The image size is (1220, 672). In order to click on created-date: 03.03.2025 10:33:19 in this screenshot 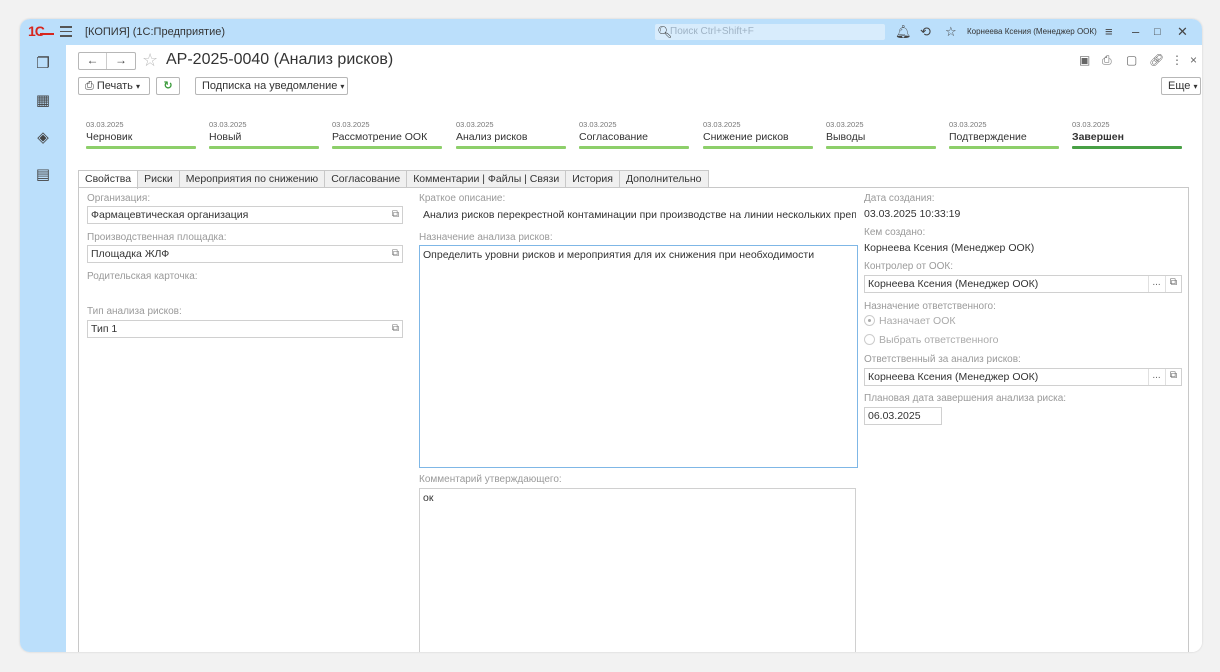, I will do `click(912, 214)`.